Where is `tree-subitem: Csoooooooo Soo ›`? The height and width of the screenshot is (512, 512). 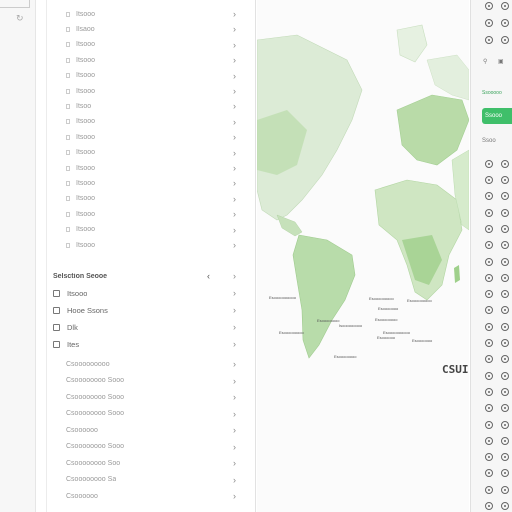 tree-subitem: Csoooooooo Soo › is located at coordinates (136, 463).